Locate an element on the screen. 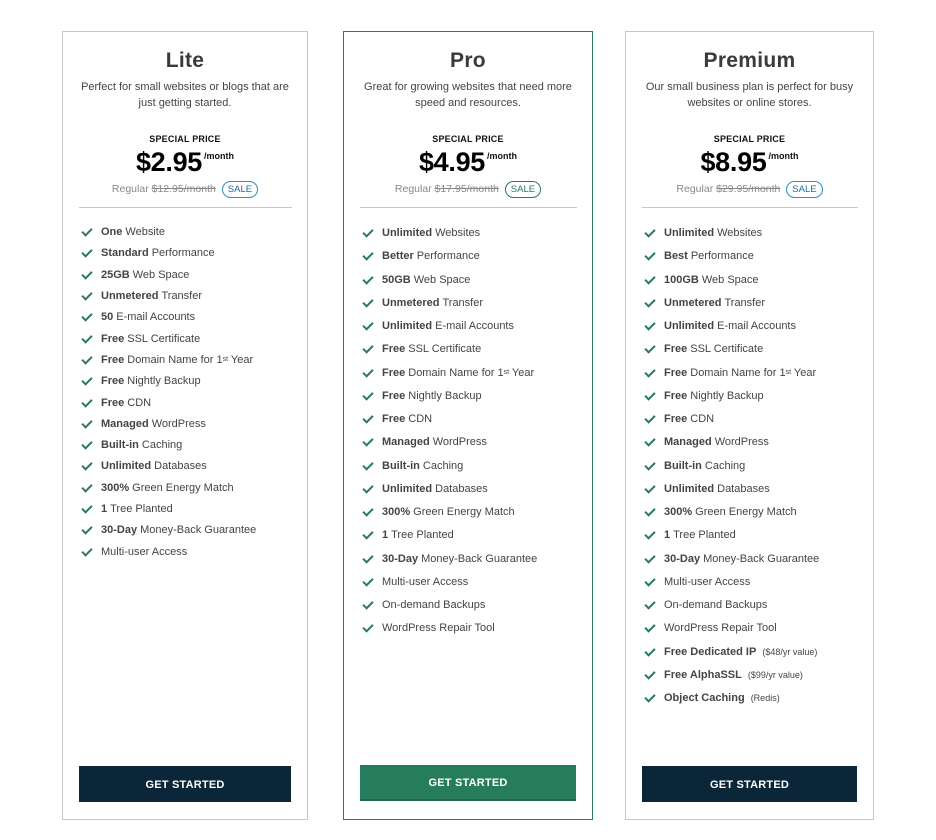  feature-text: Tree Planted is located at coordinates (141, 509).